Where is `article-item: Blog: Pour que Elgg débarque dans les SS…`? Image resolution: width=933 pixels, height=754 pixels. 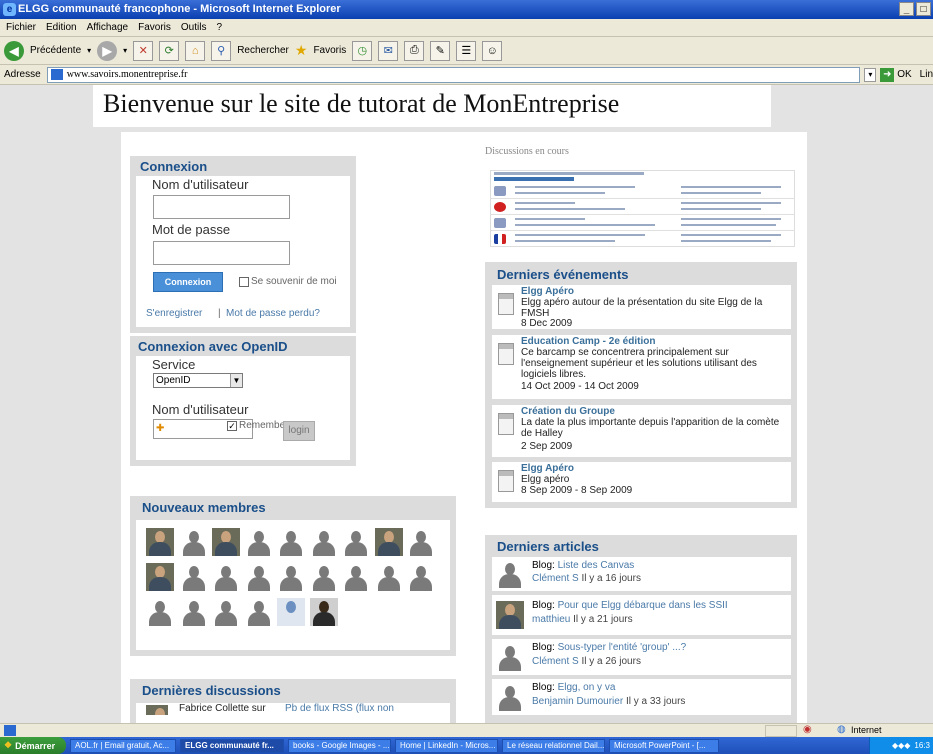
article-item: Blog: Pour que Elgg débarque dans les SS… is located at coordinates (641, 615).